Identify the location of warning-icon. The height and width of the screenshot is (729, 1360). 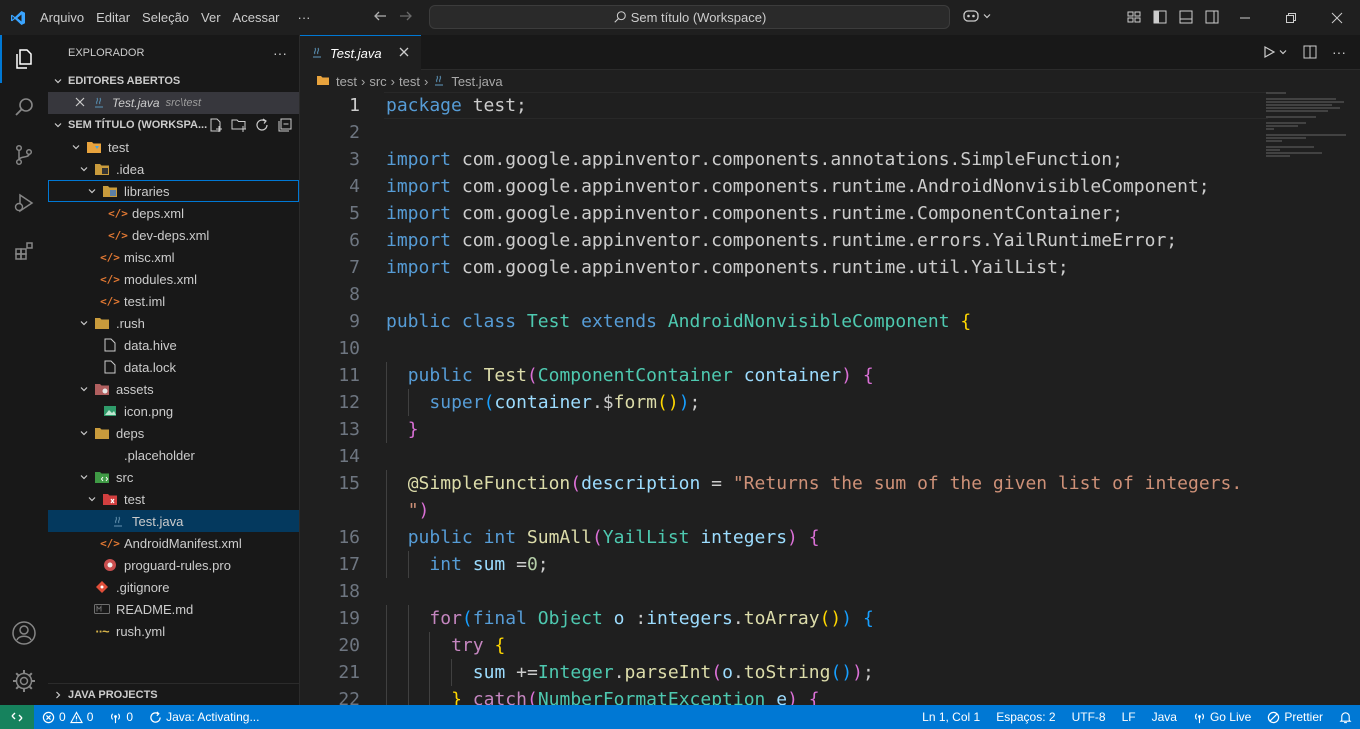
(76, 716).